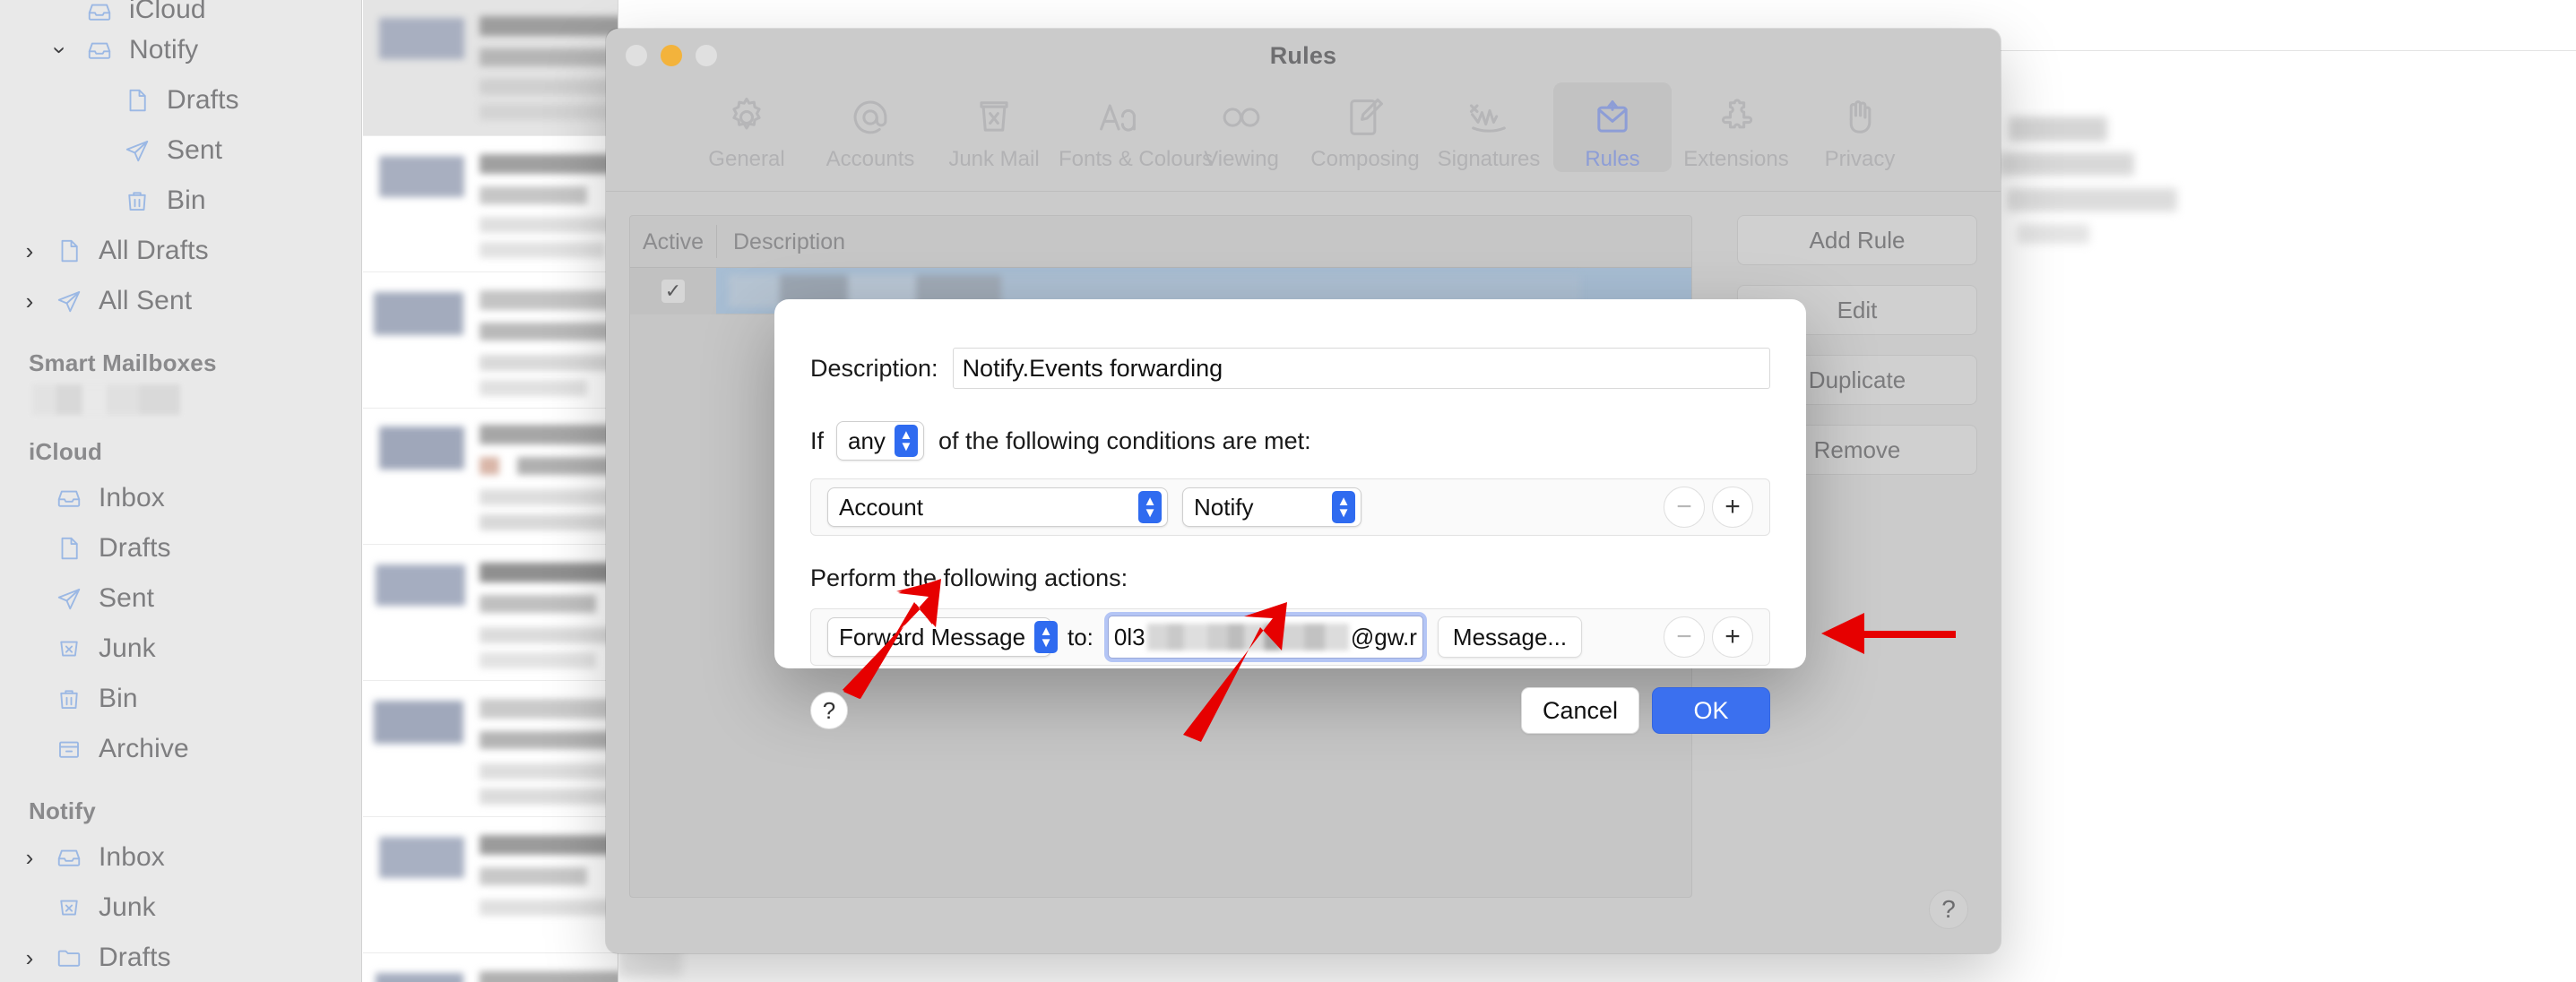  I want to click on chevron-down-icon: ›, so click(60, 51).